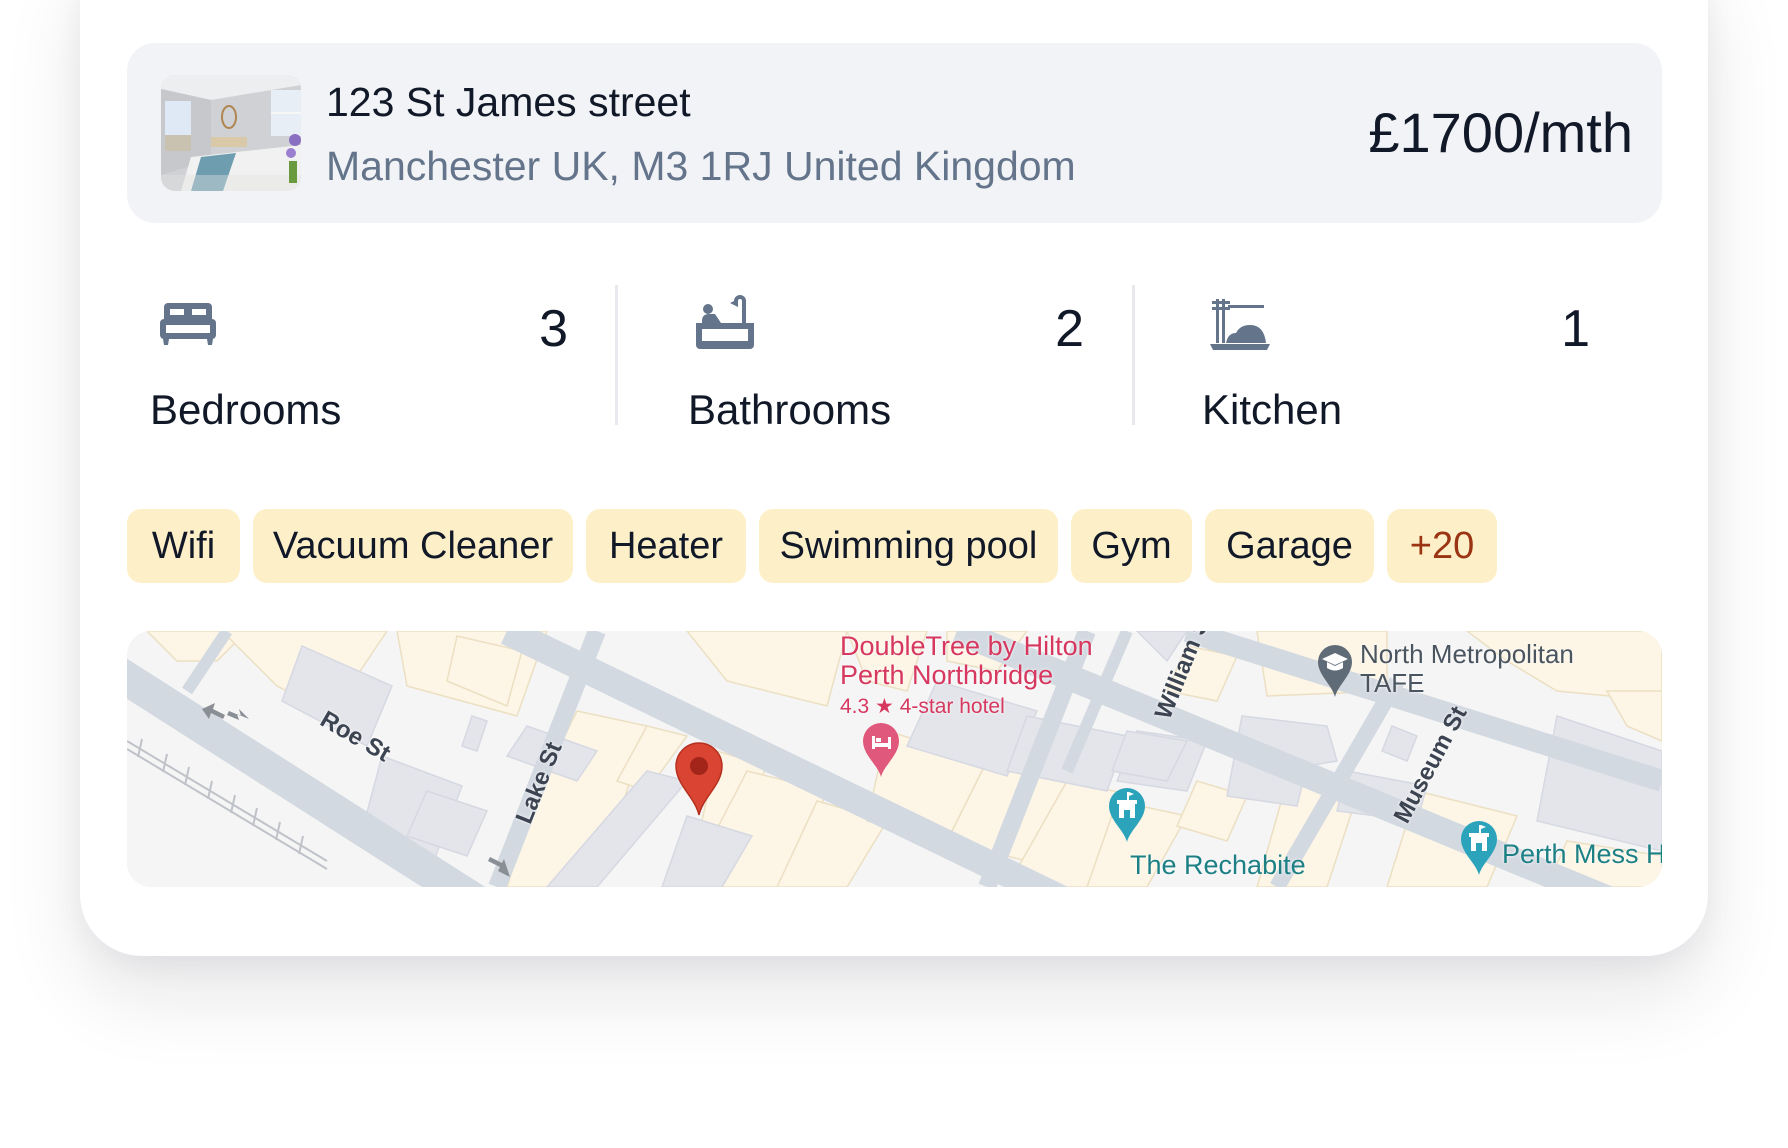 This screenshot has height=1148, width=1788. I want to click on poi-hotel-rating-label: 4-star hotel, so click(952, 706).